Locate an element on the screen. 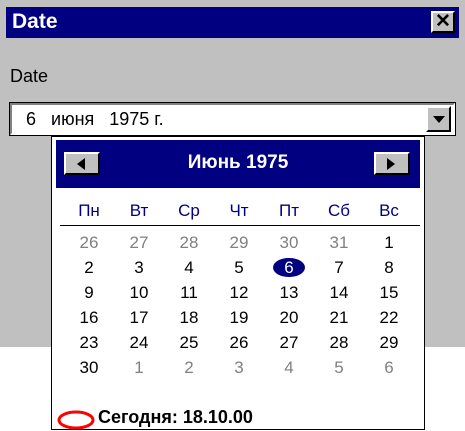 The image size is (465, 431). day-number: 24 is located at coordinates (139, 342).